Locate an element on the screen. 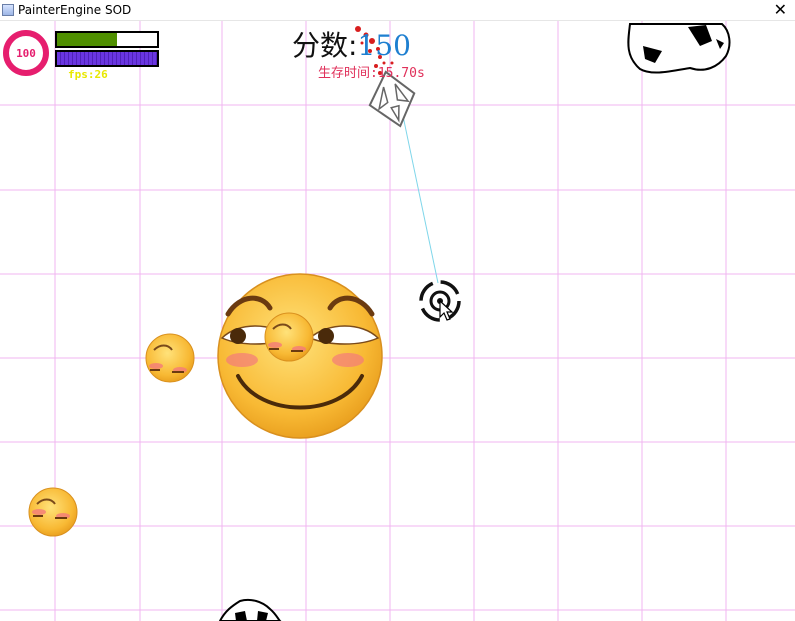 Image resolution: width=795 pixels, height=621 pixels. fps-counter: fps:26 is located at coordinates (88, 74).